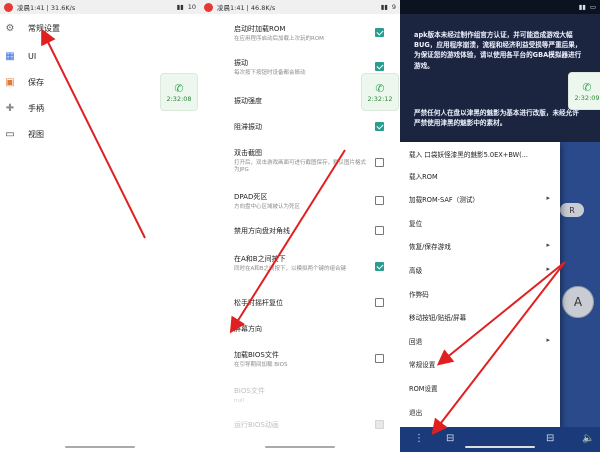 Image resolution: width=600 pixels, height=452 pixels. What do you see at coordinates (267, 207) in the screenshot?
I see `setting-desc: 方向盘中心区域被认为死区` at bounding box center [267, 207].